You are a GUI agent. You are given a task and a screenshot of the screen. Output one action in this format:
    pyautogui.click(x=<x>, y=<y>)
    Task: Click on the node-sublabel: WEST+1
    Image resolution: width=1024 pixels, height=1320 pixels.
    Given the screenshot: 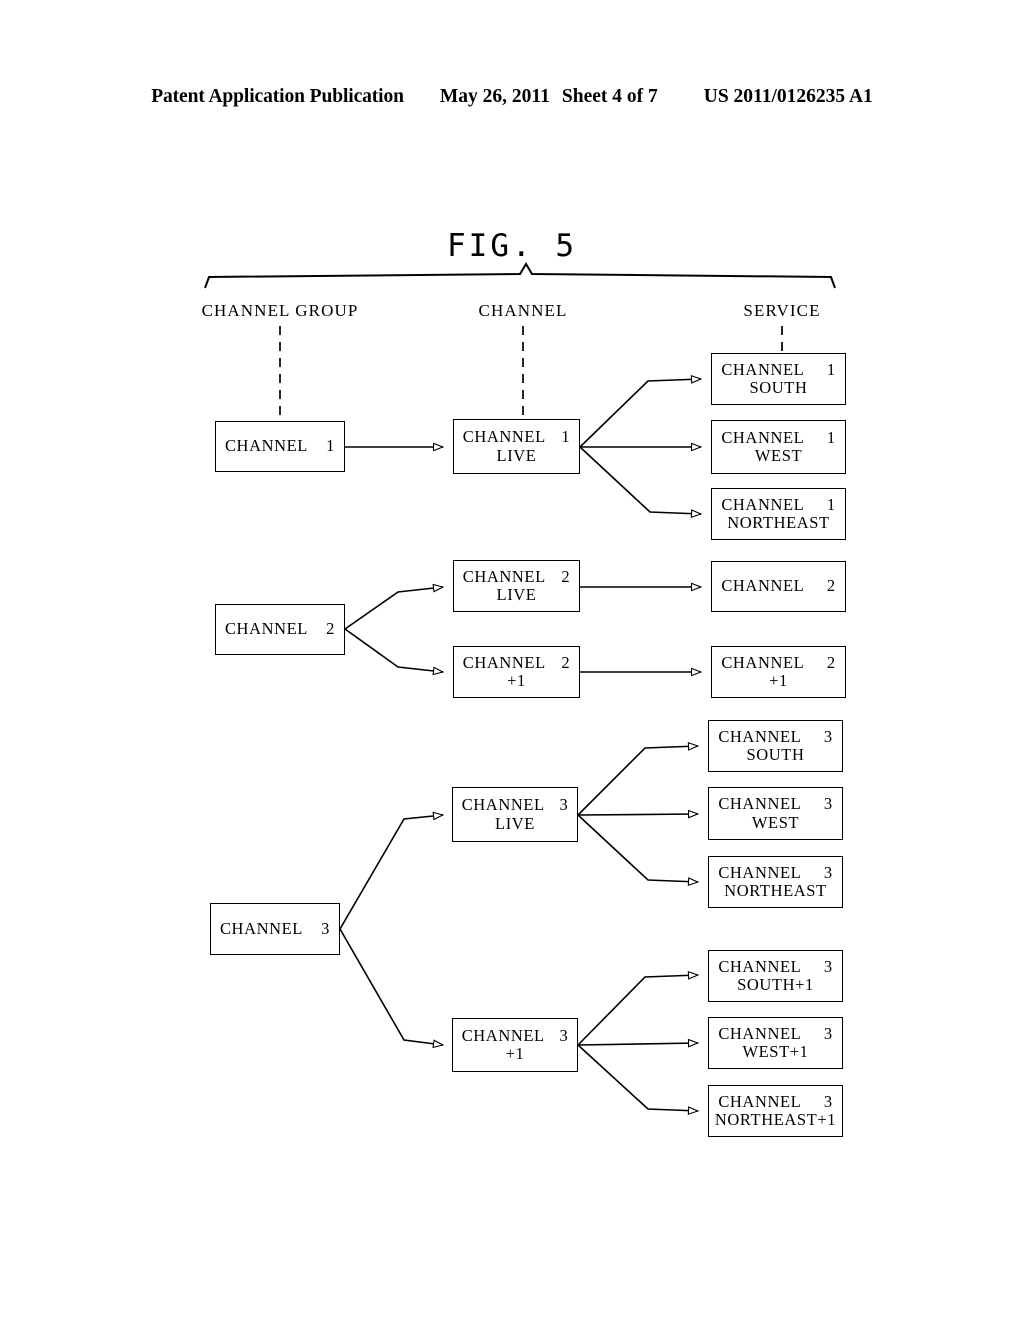 What is the action you would take?
    pyautogui.click(x=775, y=1051)
    